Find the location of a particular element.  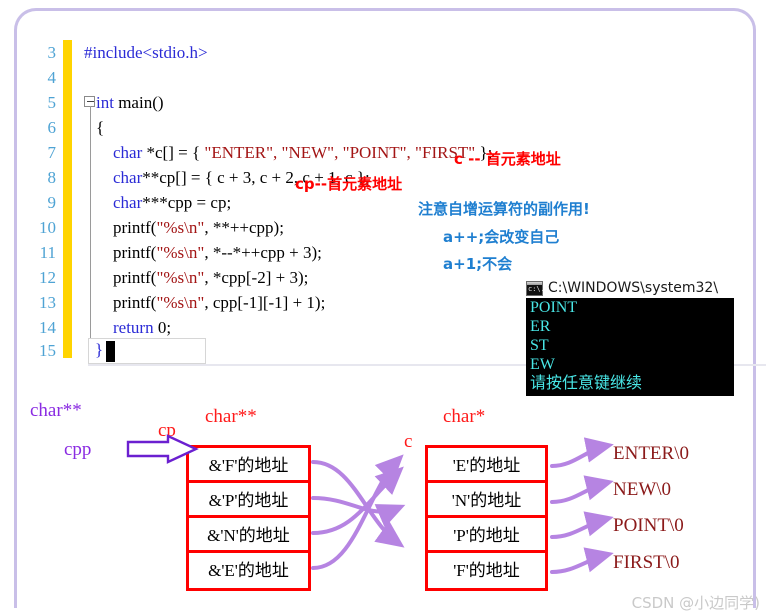

c-array-cell: 'E'的地址 is located at coordinates (486, 465).